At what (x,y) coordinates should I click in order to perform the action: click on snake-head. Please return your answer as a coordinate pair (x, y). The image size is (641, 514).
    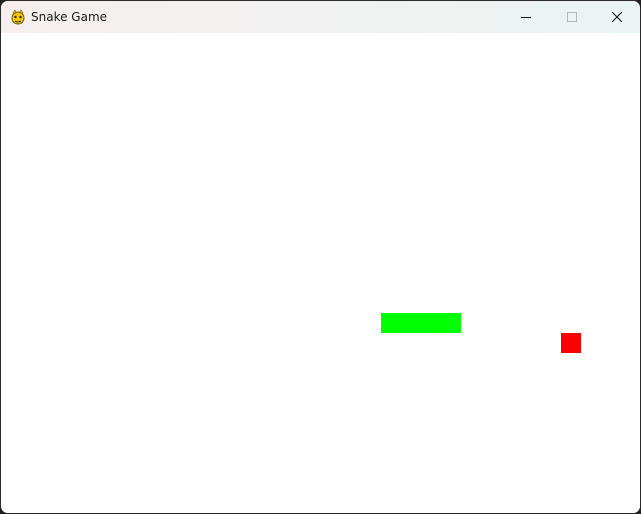
    Looking at the image, I should click on (451, 323).